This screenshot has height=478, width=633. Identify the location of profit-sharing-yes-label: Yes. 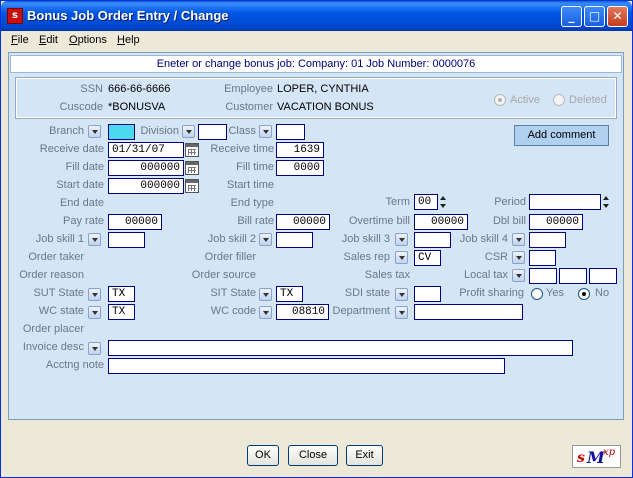
(555, 293).